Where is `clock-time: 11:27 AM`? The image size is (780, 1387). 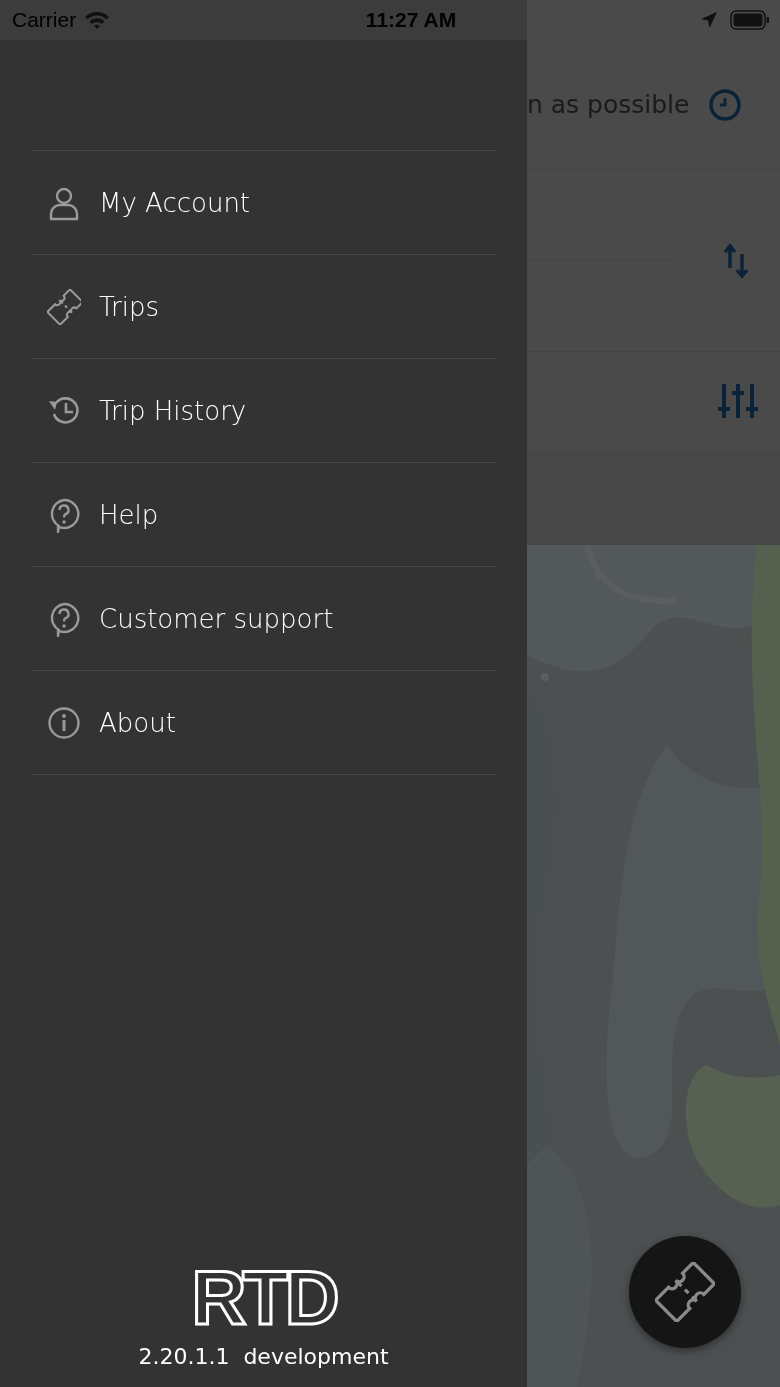
clock-time: 11:27 AM is located at coordinates (411, 20).